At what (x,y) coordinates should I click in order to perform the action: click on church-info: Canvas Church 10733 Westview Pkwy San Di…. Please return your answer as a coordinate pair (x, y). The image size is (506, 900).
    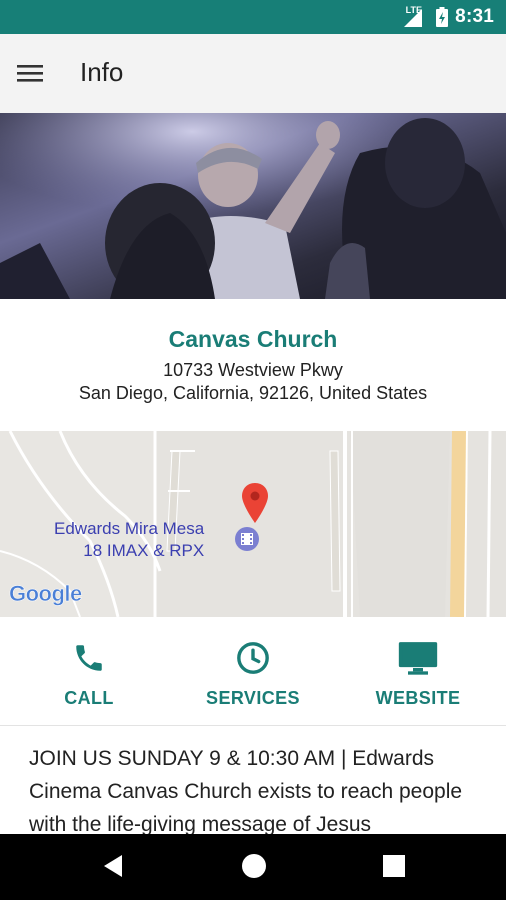
    Looking at the image, I should click on (253, 365).